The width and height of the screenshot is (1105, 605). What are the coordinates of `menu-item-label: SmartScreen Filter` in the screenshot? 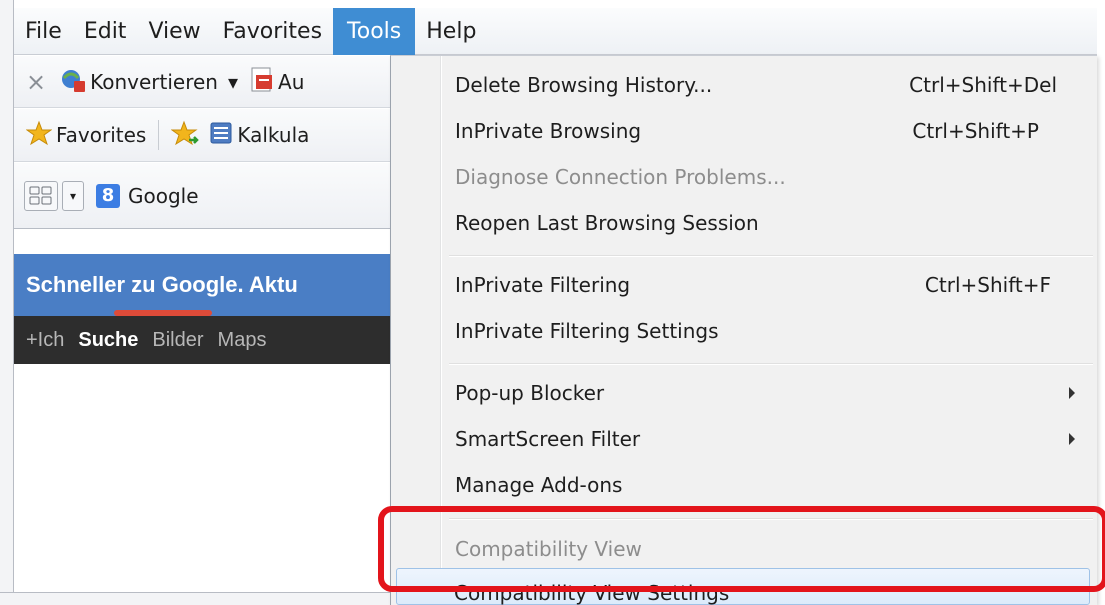 It's located at (548, 439).